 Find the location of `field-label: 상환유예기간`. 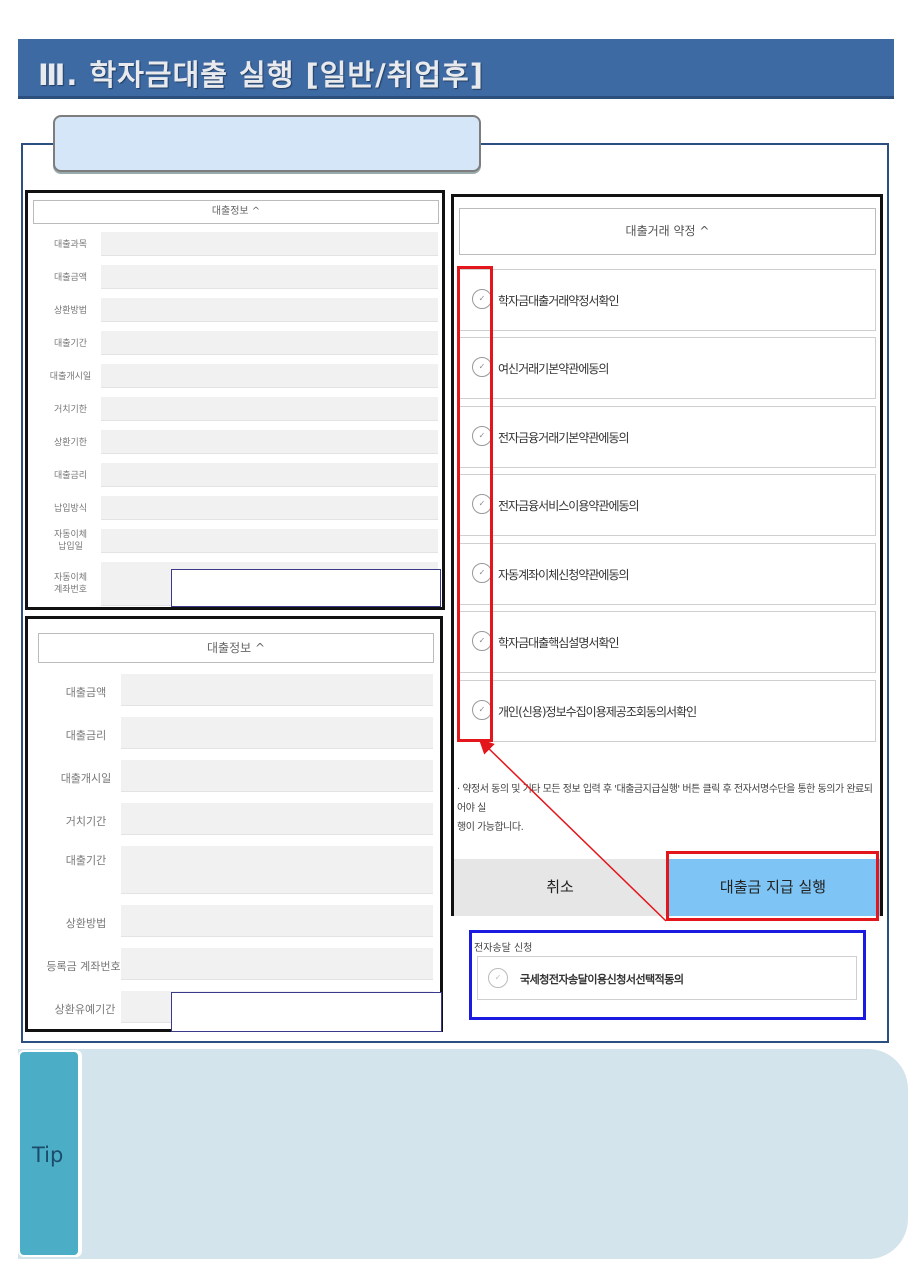

field-label: 상환유예기간 is located at coordinates (85, 1009).